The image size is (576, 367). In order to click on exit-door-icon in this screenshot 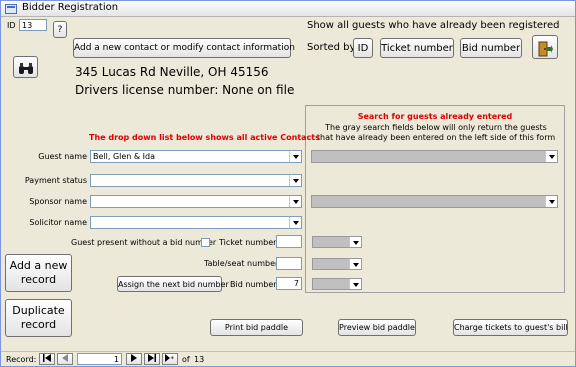, I will do `click(545, 48)`.